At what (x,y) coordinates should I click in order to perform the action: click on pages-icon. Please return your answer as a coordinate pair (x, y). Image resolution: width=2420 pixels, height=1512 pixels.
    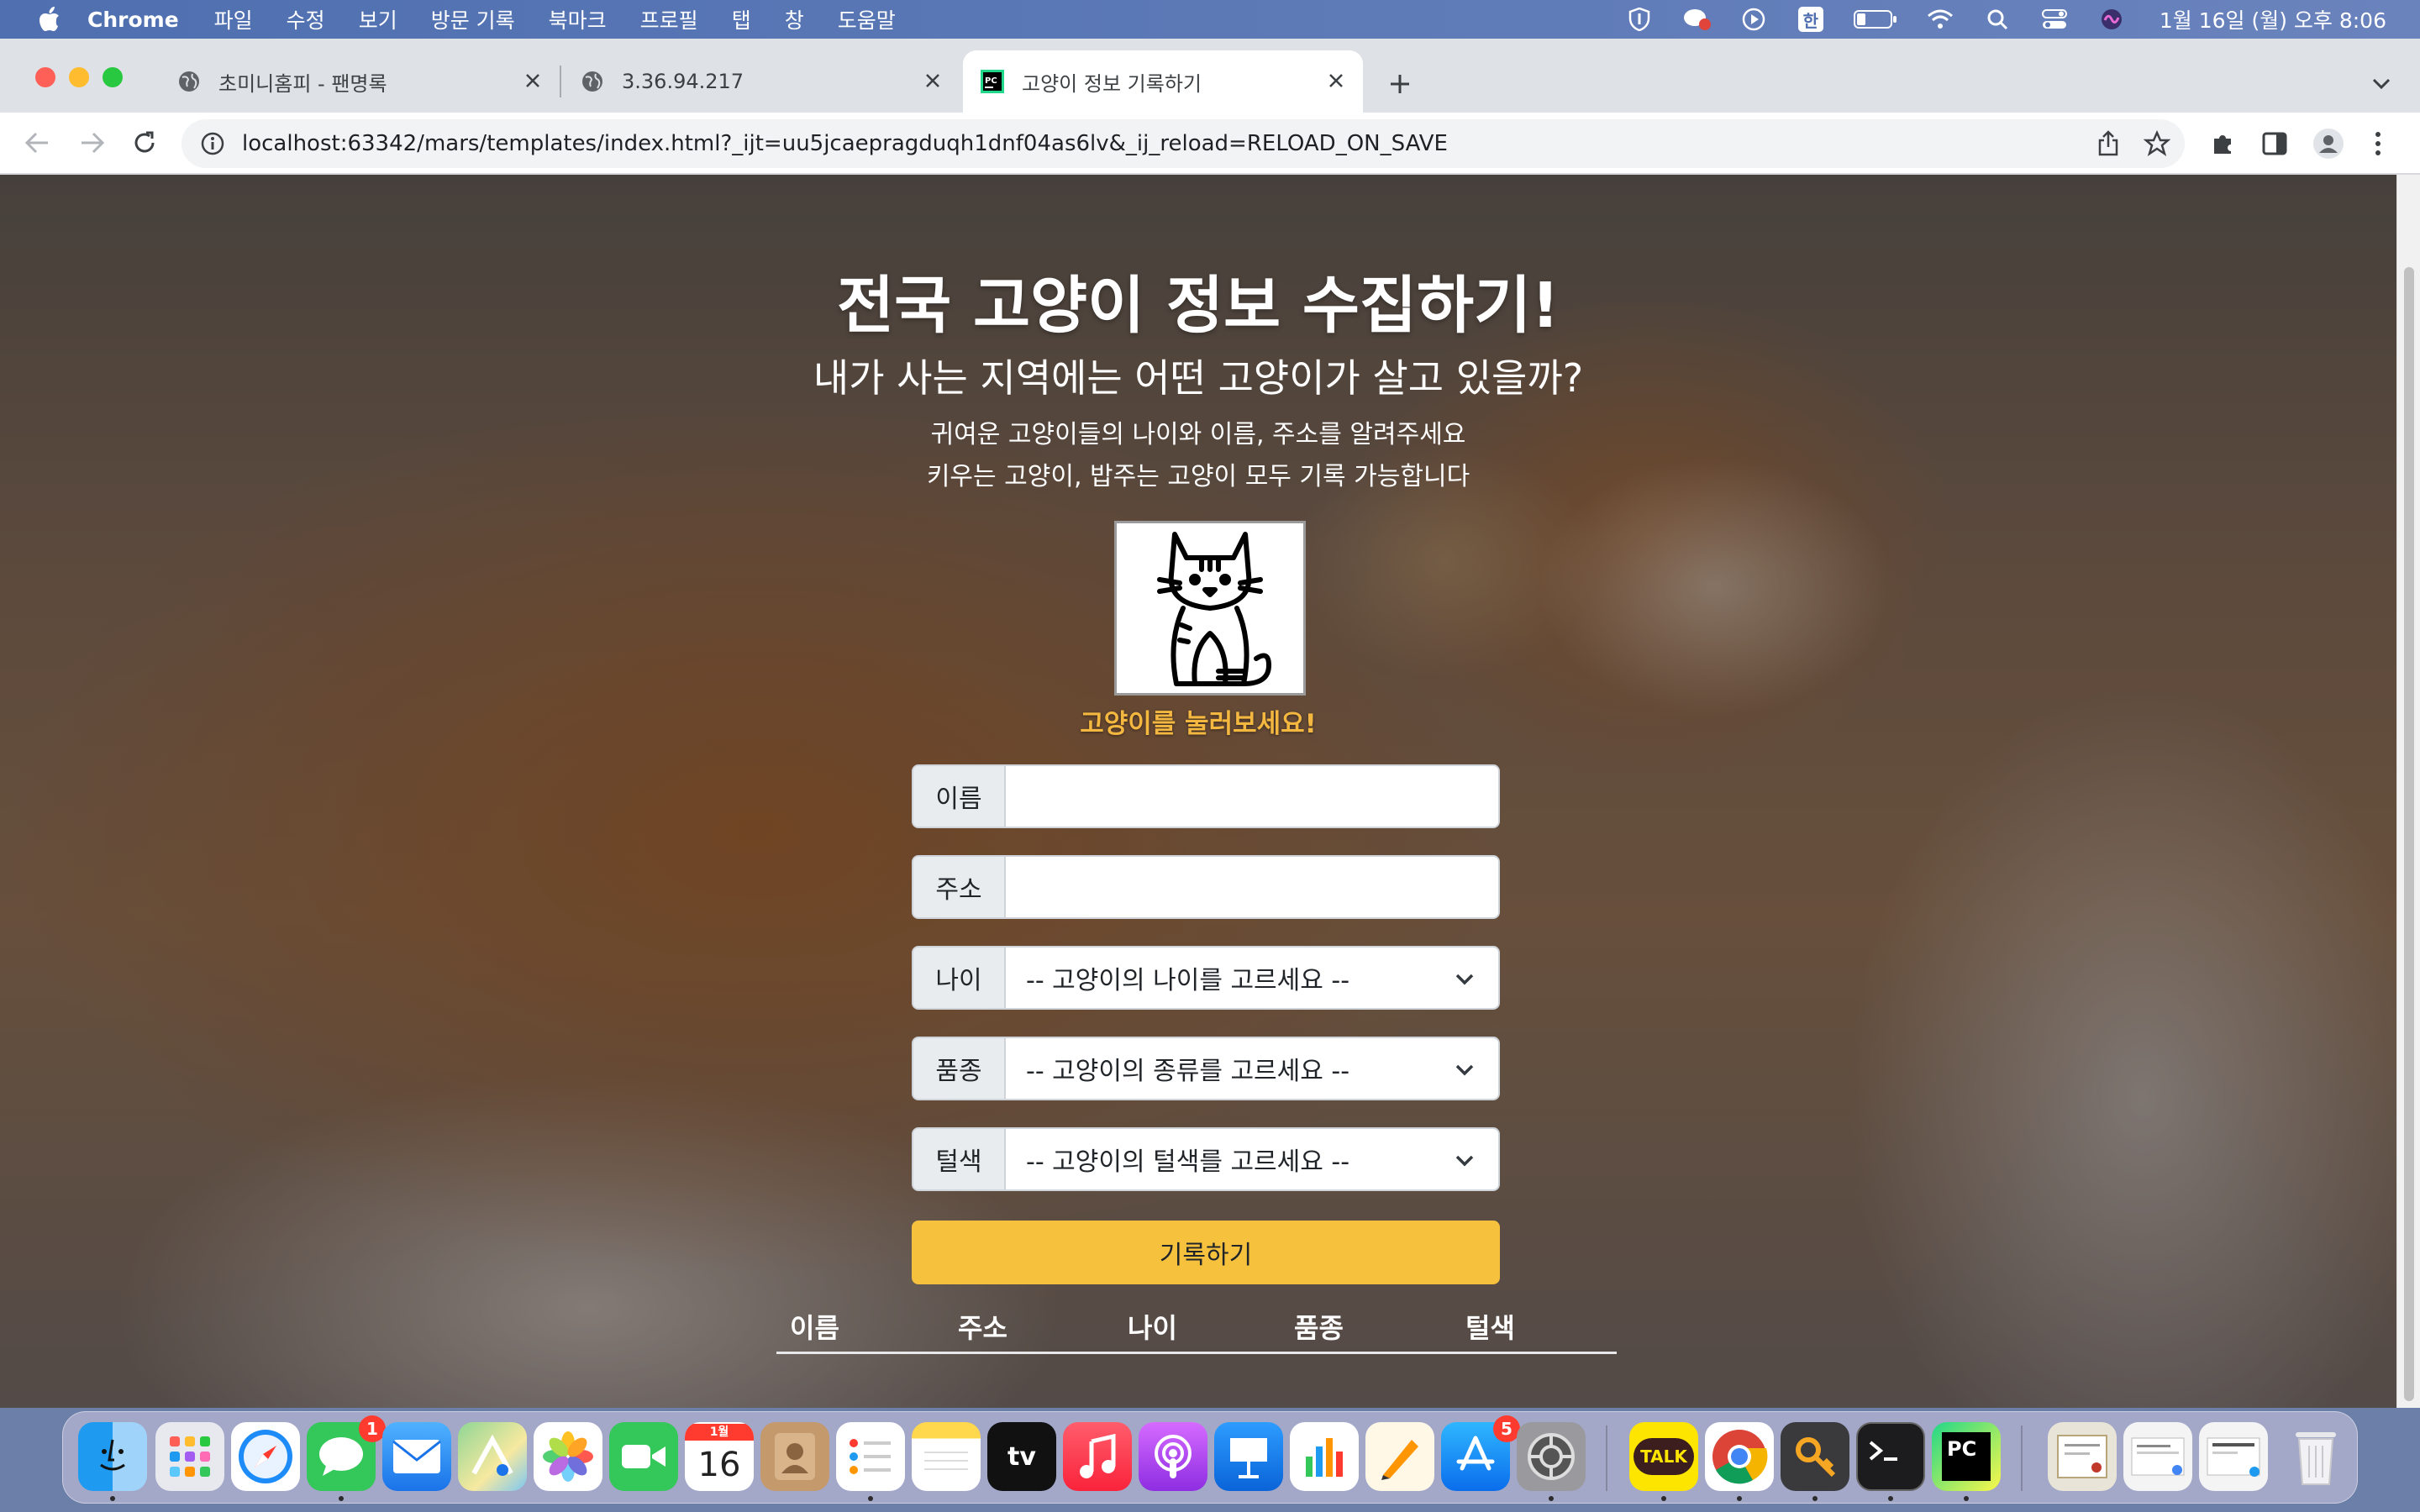
    Looking at the image, I should click on (1399, 1456).